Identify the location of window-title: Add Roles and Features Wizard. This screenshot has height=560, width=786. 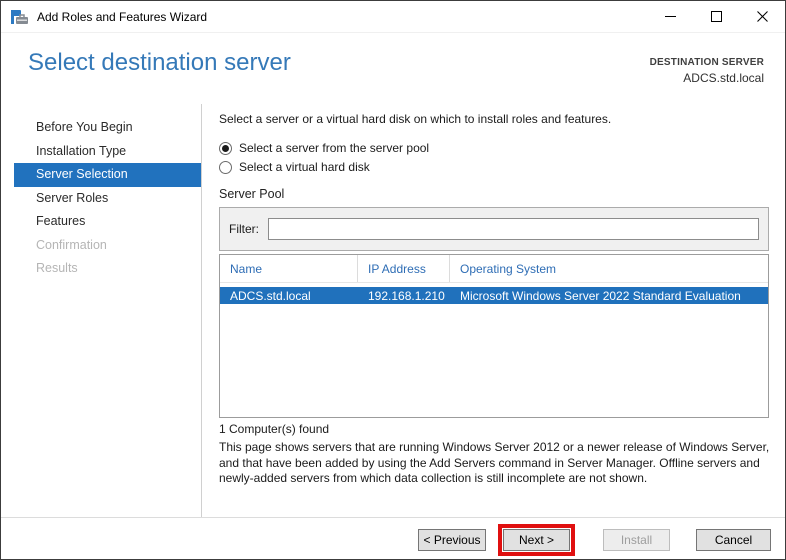
(122, 16).